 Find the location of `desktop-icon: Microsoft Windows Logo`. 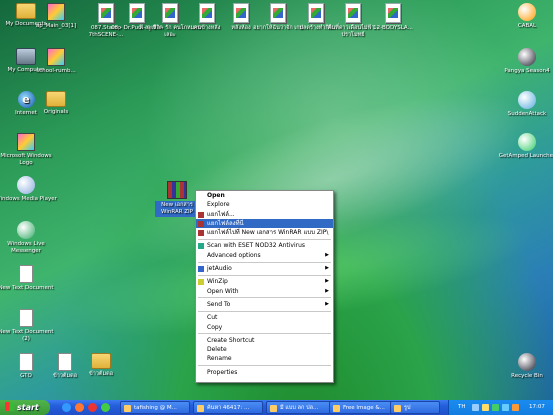

desktop-icon: Microsoft Windows Logo is located at coordinates (28, 150).